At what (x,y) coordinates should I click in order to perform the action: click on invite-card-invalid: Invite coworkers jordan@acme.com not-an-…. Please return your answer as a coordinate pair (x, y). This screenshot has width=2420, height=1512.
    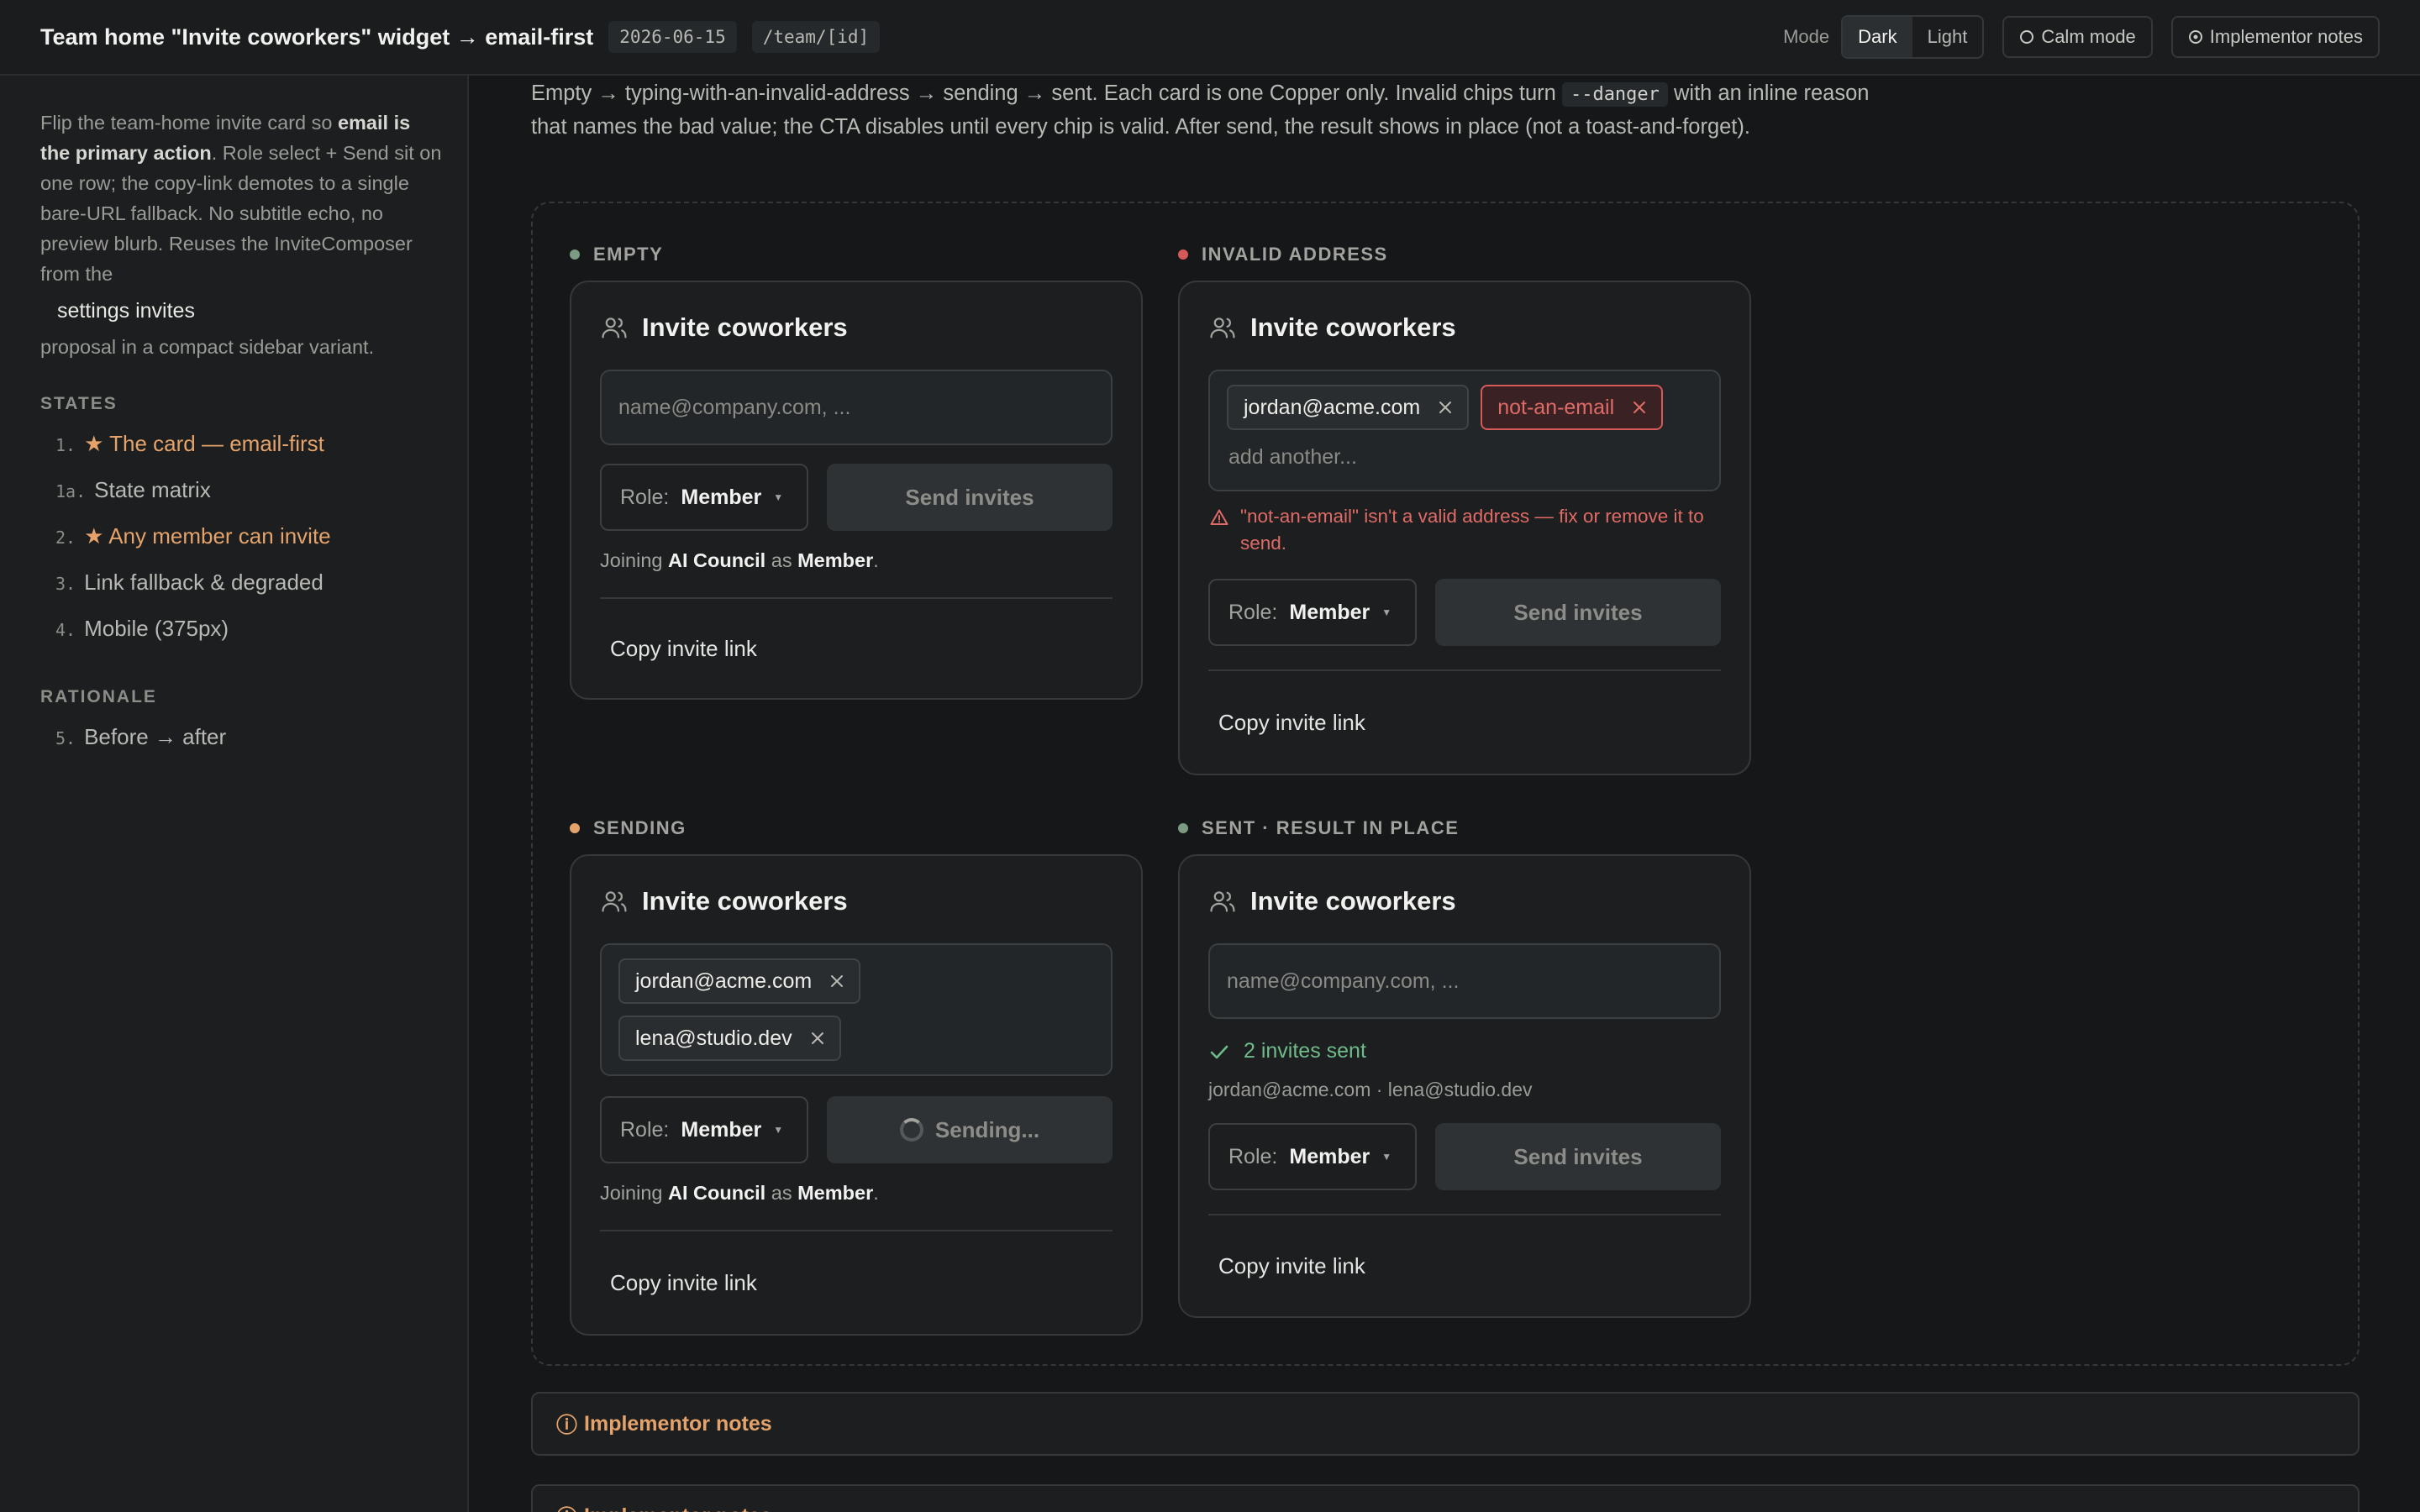
    Looking at the image, I should click on (1465, 528).